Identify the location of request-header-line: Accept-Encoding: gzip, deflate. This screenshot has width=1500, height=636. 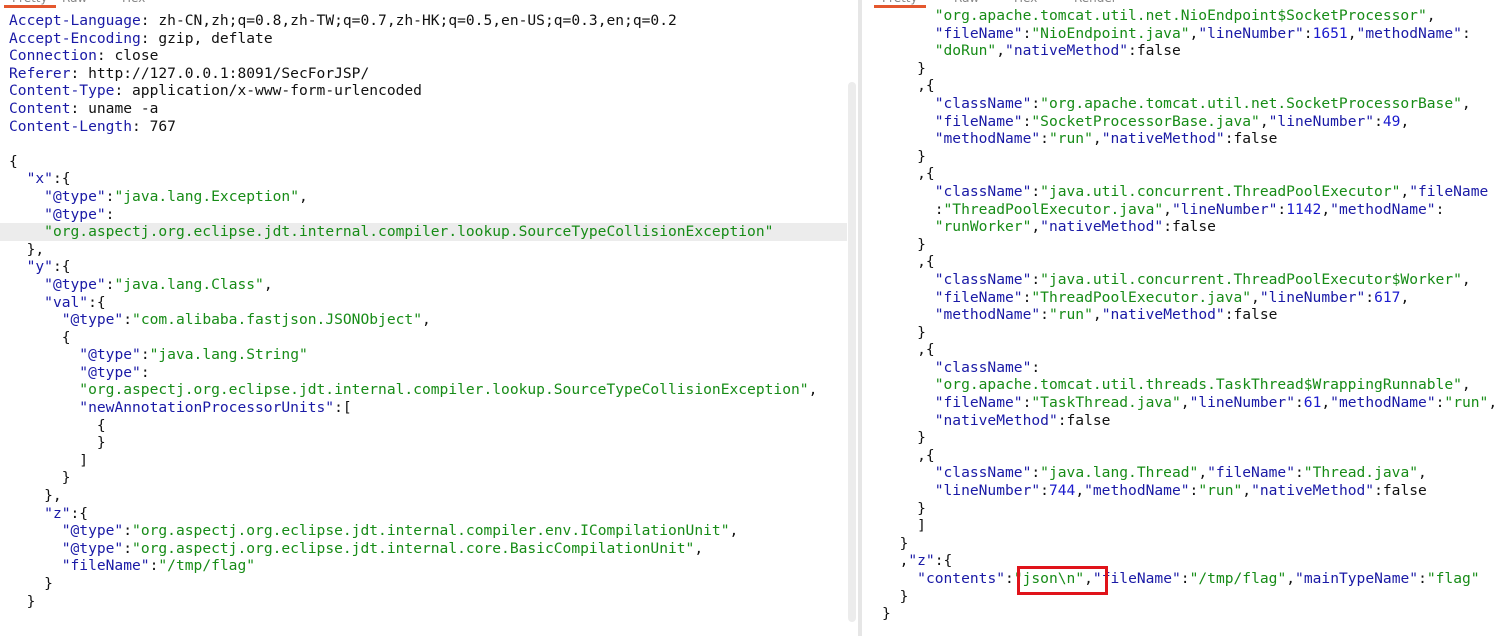
(428, 39).